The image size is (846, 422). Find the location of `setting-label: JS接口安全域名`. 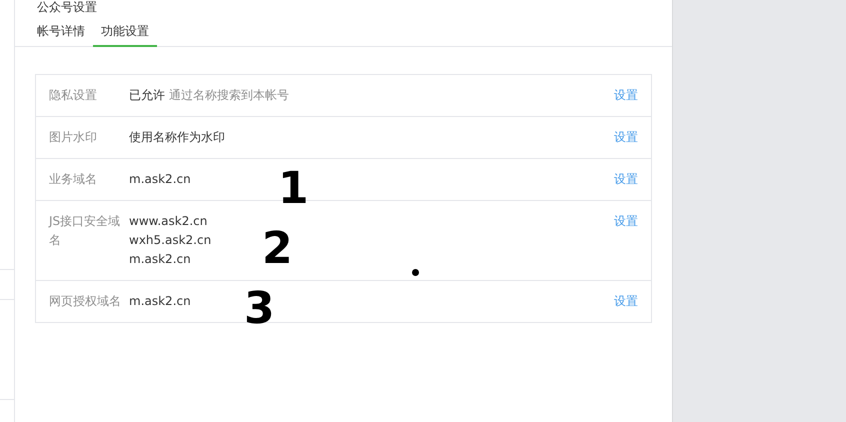

setting-label: JS接口安全域名 is located at coordinates (85, 231).